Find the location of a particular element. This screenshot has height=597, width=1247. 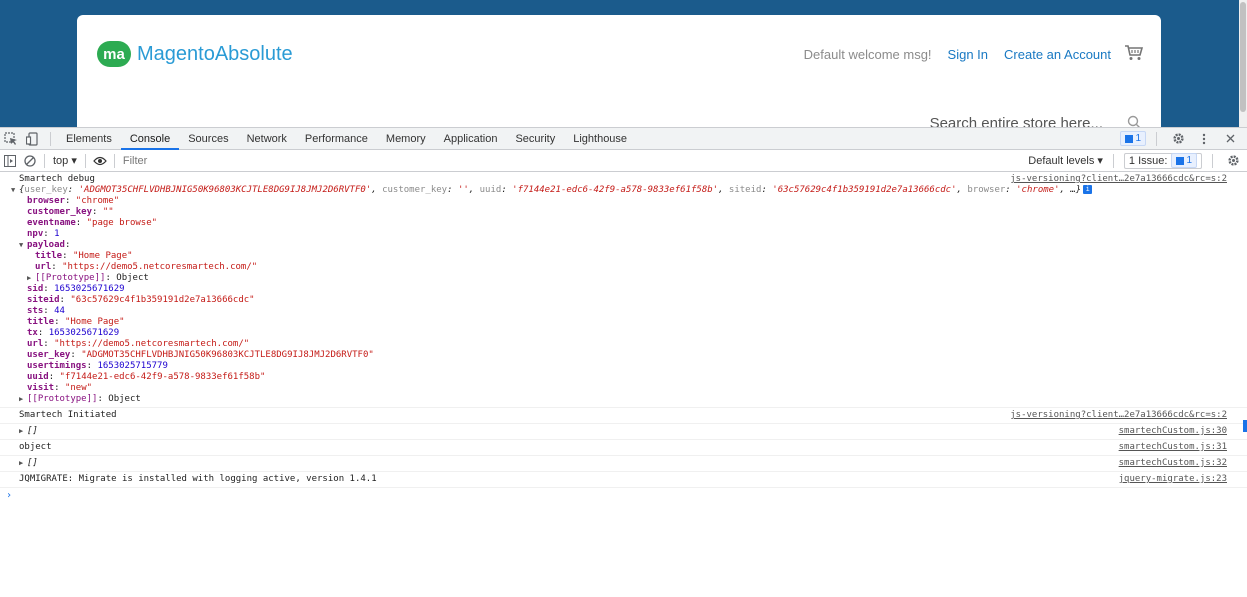

property-value: "Home Page" is located at coordinates (102, 256).